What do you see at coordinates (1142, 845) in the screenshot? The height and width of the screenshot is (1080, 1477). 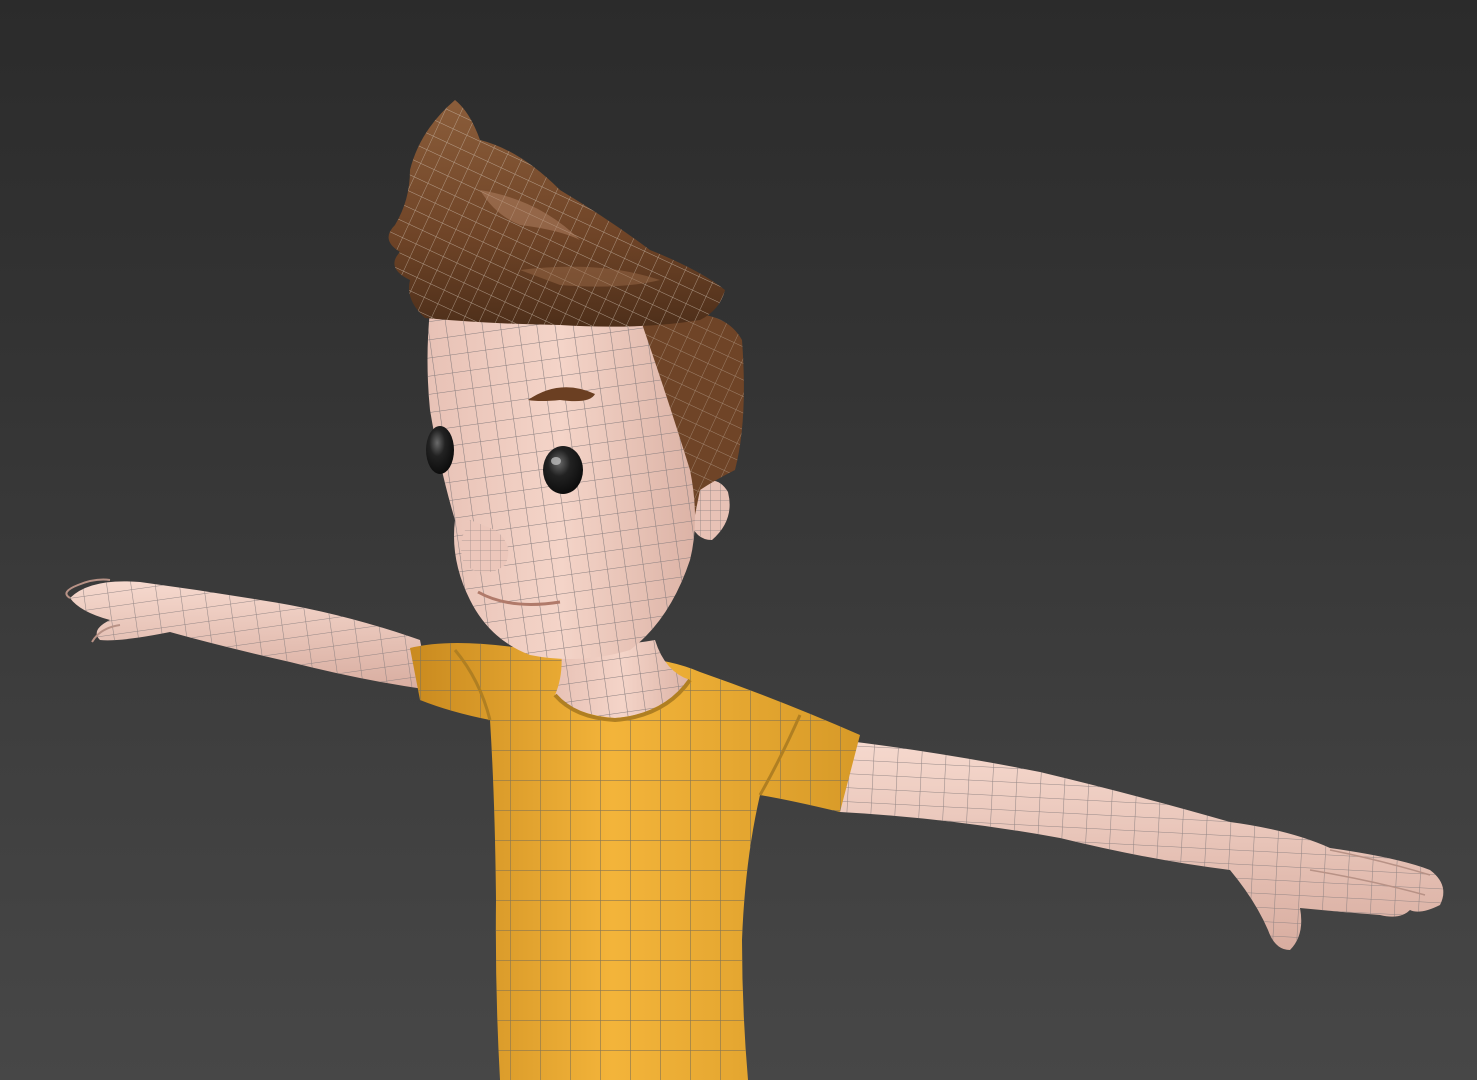 I see `right-arm` at bounding box center [1142, 845].